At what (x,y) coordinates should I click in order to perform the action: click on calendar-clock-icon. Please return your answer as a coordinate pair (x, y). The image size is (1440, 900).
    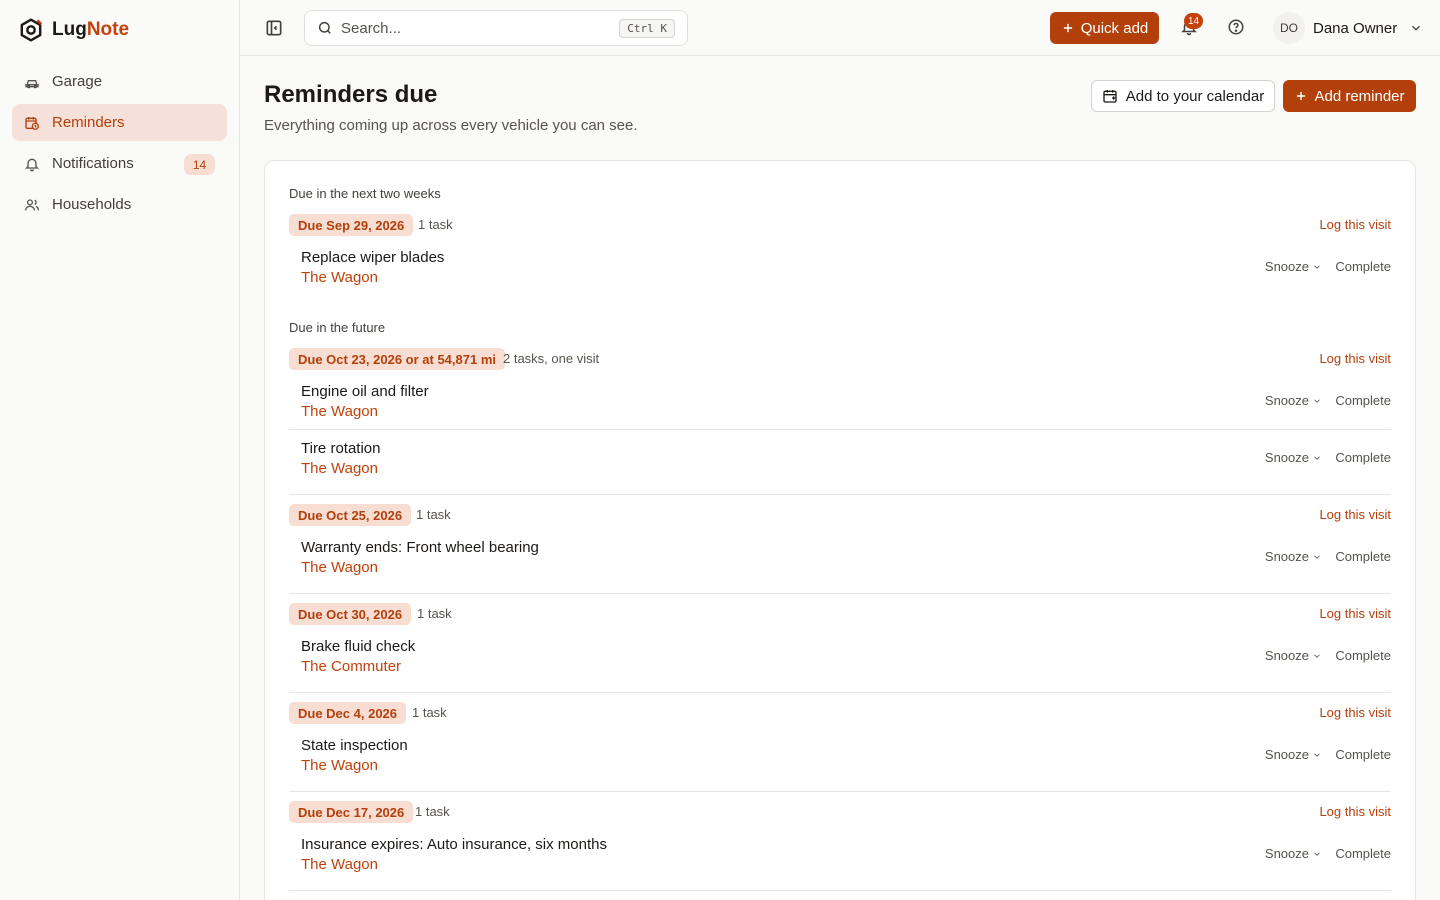
    Looking at the image, I should click on (32, 123).